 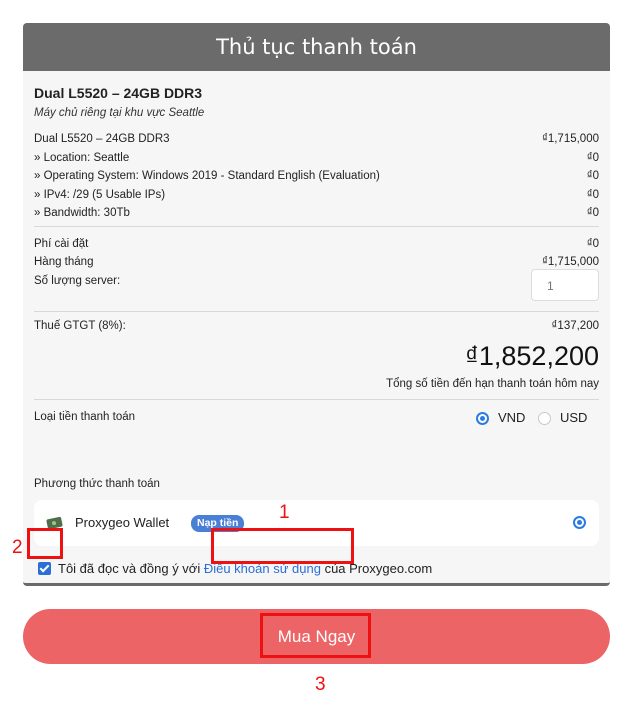 I want to click on page-title: Thủ tục thanh toán, so click(x=316, y=47).